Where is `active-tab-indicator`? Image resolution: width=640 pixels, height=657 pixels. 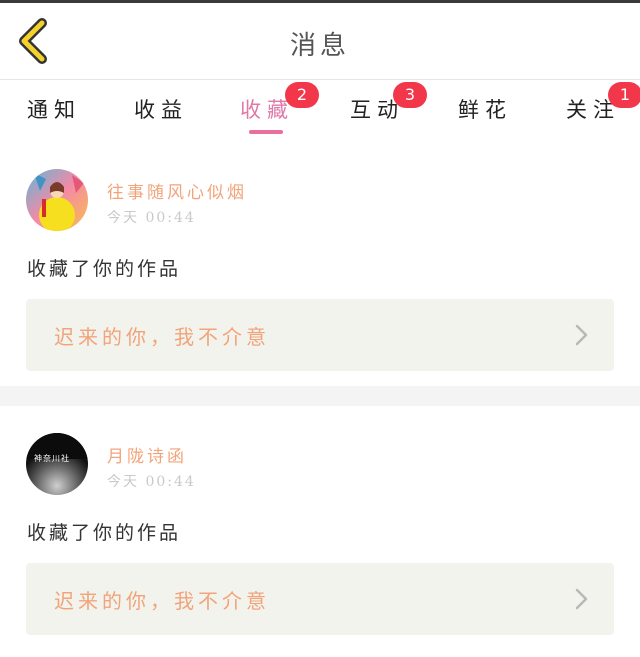
active-tab-indicator is located at coordinates (266, 132).